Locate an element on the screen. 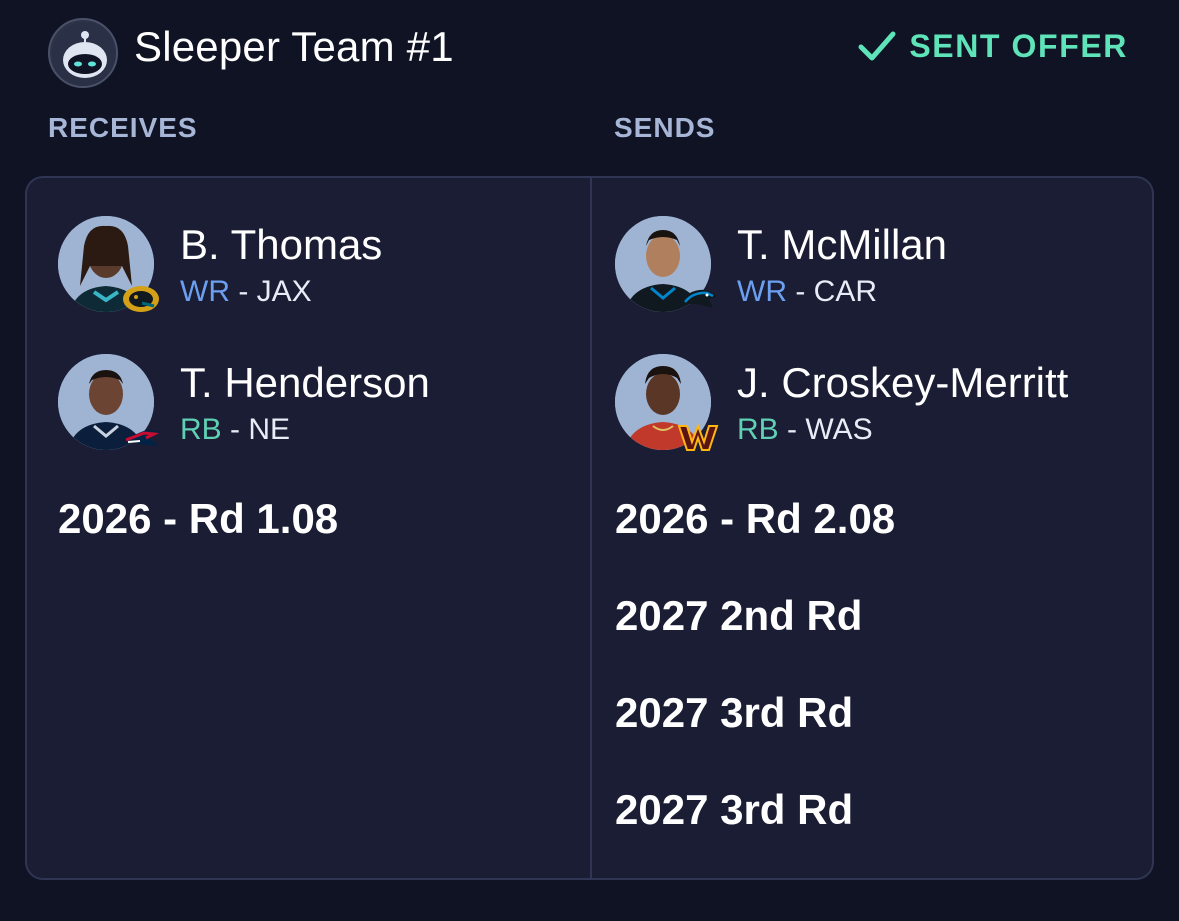 The image size is (1179, 921). offer-status: SENT OFFER is located at coordinates (992, 46).